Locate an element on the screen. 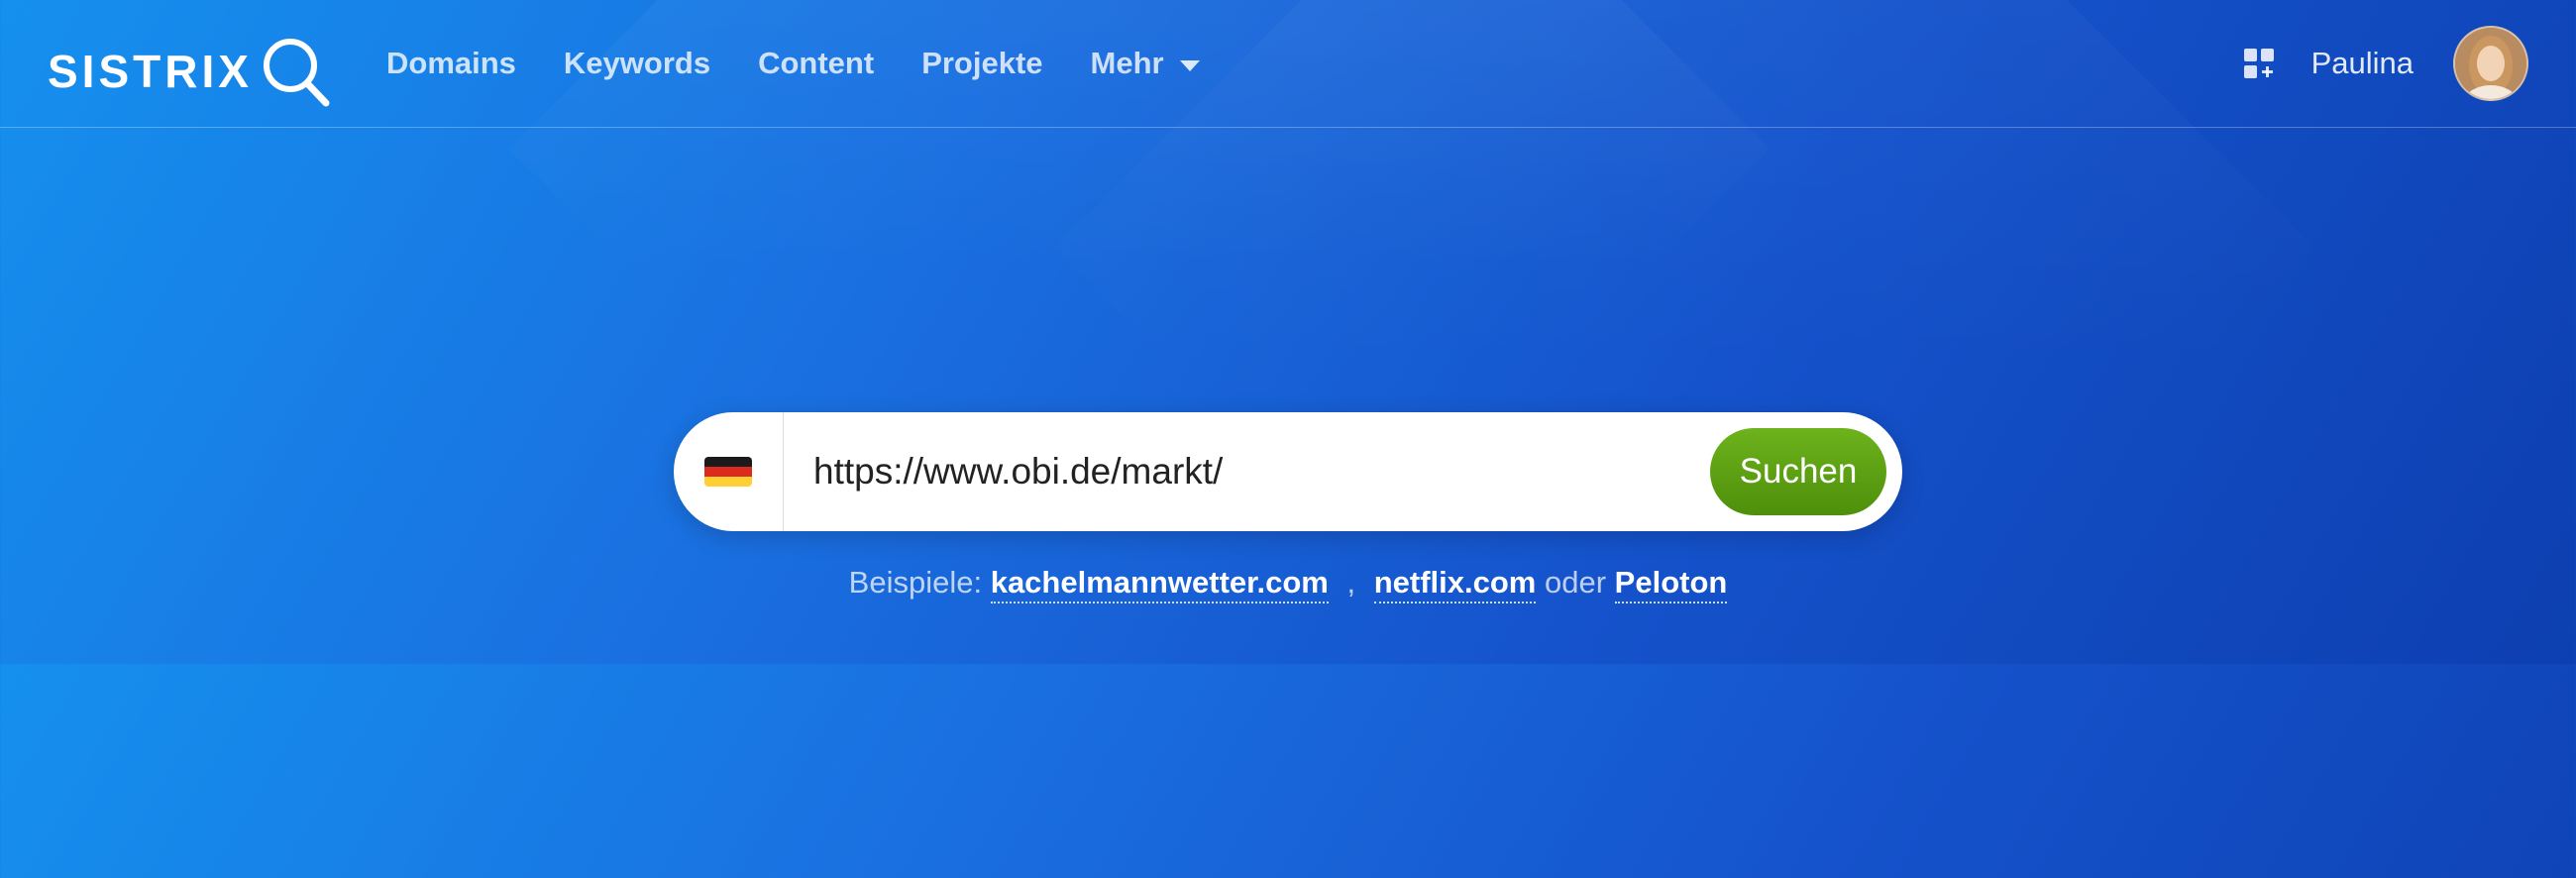 The image size is (2576, 878). search-button: Suchen is located at coordinates (1798, 471).